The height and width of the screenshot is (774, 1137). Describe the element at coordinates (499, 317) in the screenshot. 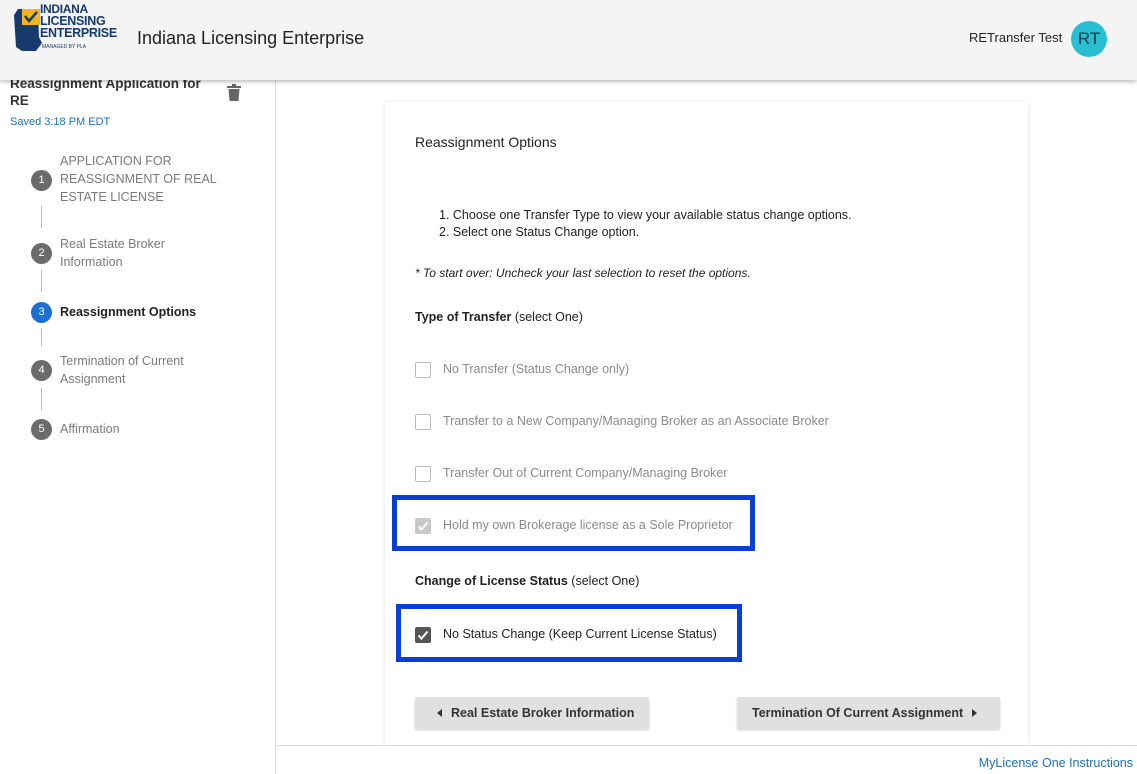

I see `transfer-type-heading: Type of Transfer (select One)` at that location.